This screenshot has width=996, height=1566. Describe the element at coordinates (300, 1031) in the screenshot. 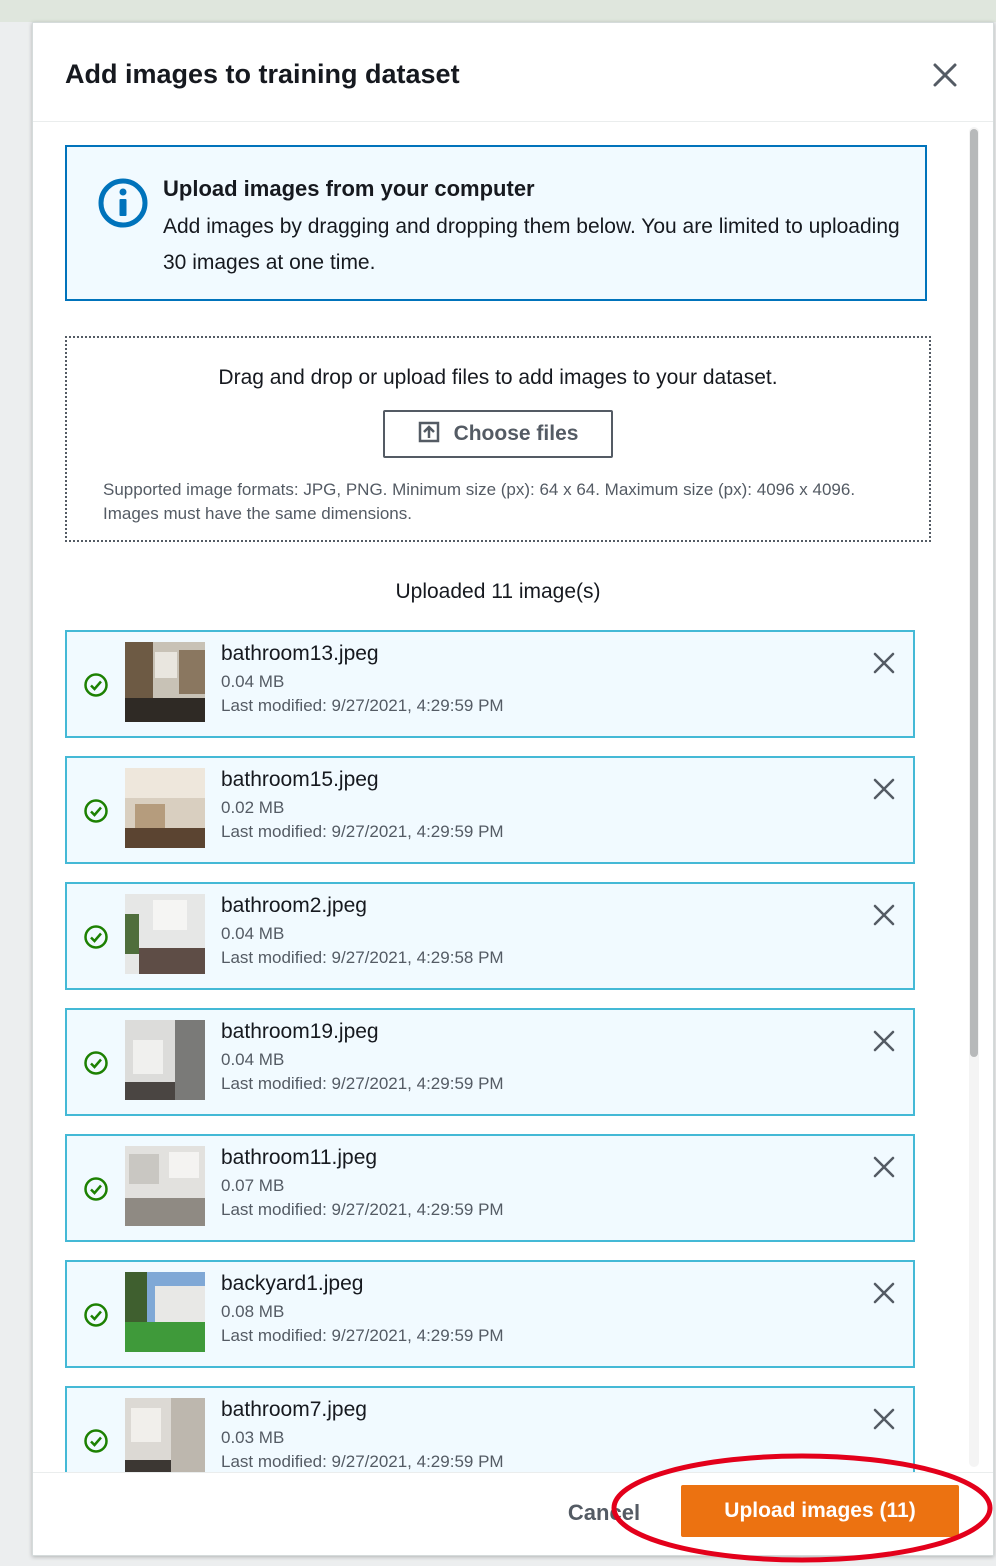

I see `file-name: bathroom19.jpeg` at that location.